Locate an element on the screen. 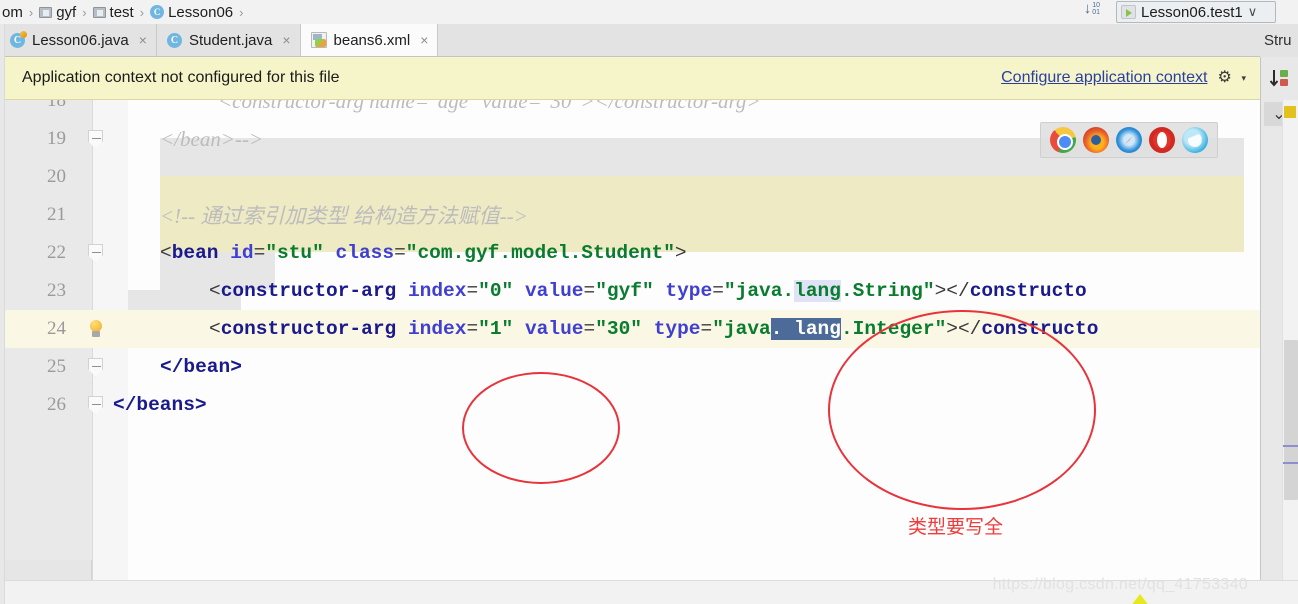 The image size is (1298, 604). tab-lesson06-java: C Lesson06.java × is located at coordinates (78, 40).